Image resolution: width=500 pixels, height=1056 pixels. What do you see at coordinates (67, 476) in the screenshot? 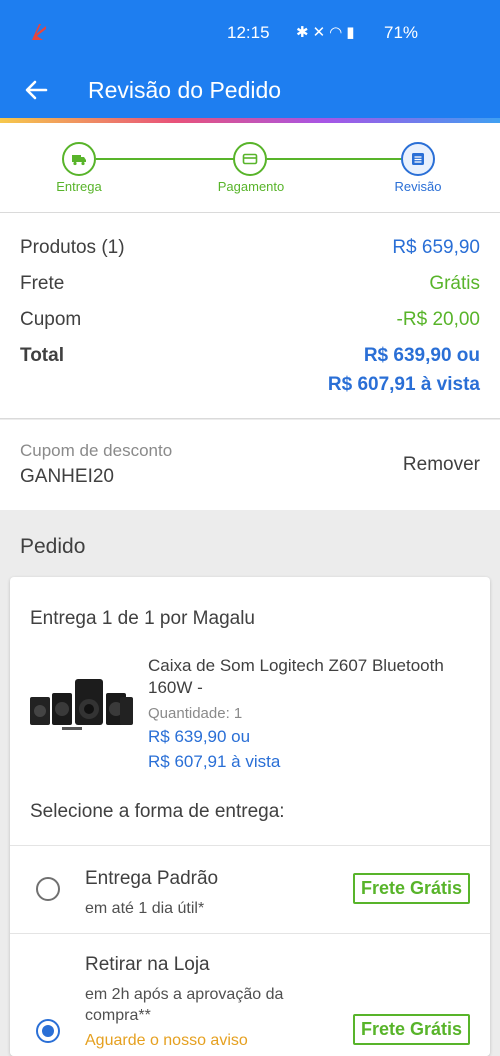
I see `coupon-code: GANHEI20` at bounding box center [67, 476].